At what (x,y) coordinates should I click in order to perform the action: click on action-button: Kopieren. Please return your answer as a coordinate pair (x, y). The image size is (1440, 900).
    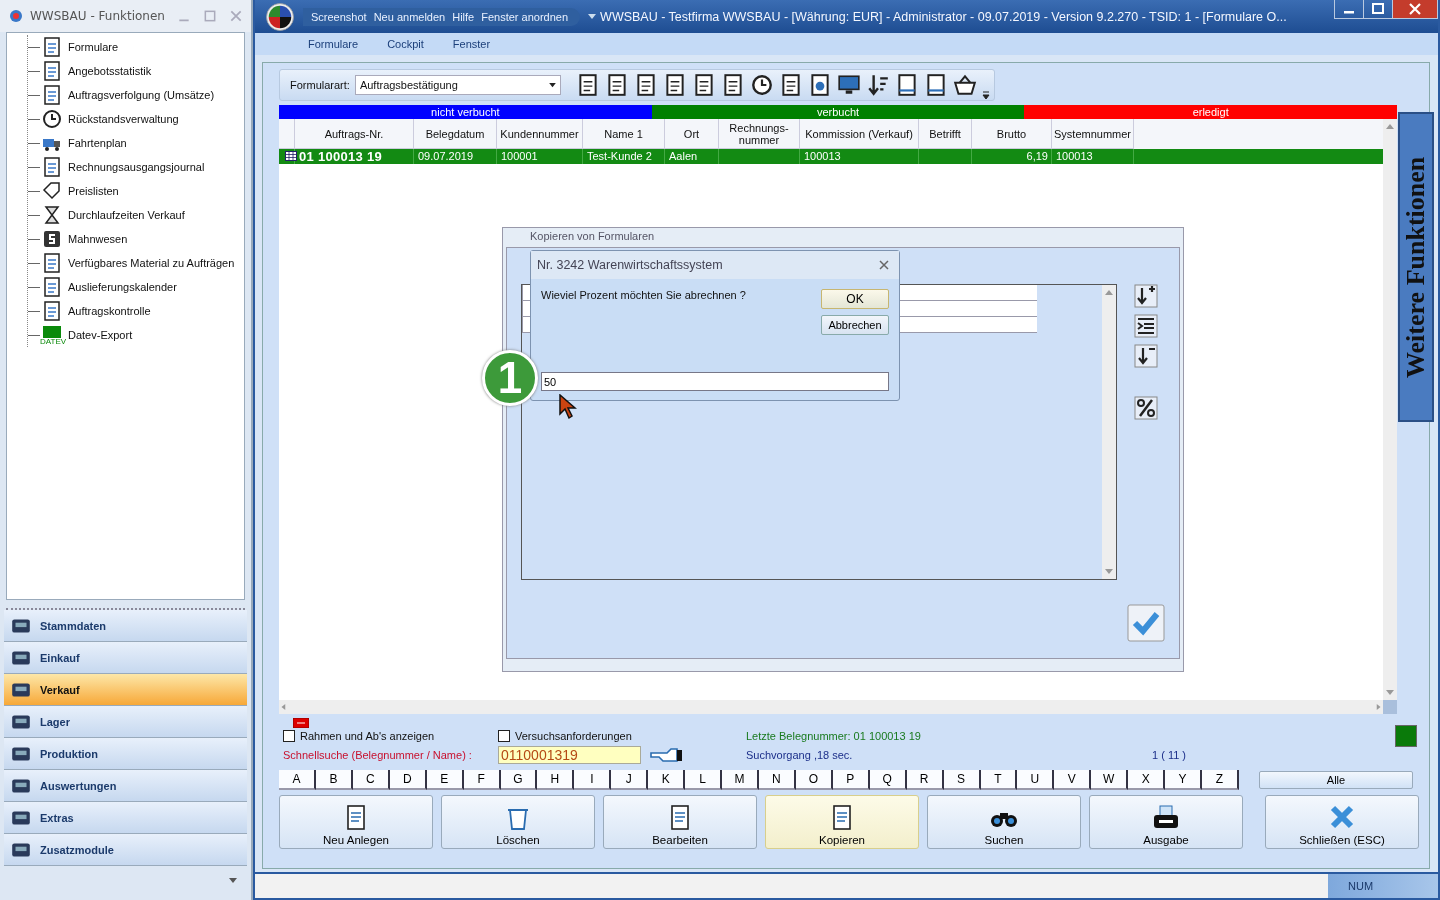
    Looking at the image, I should click on (842, 822).